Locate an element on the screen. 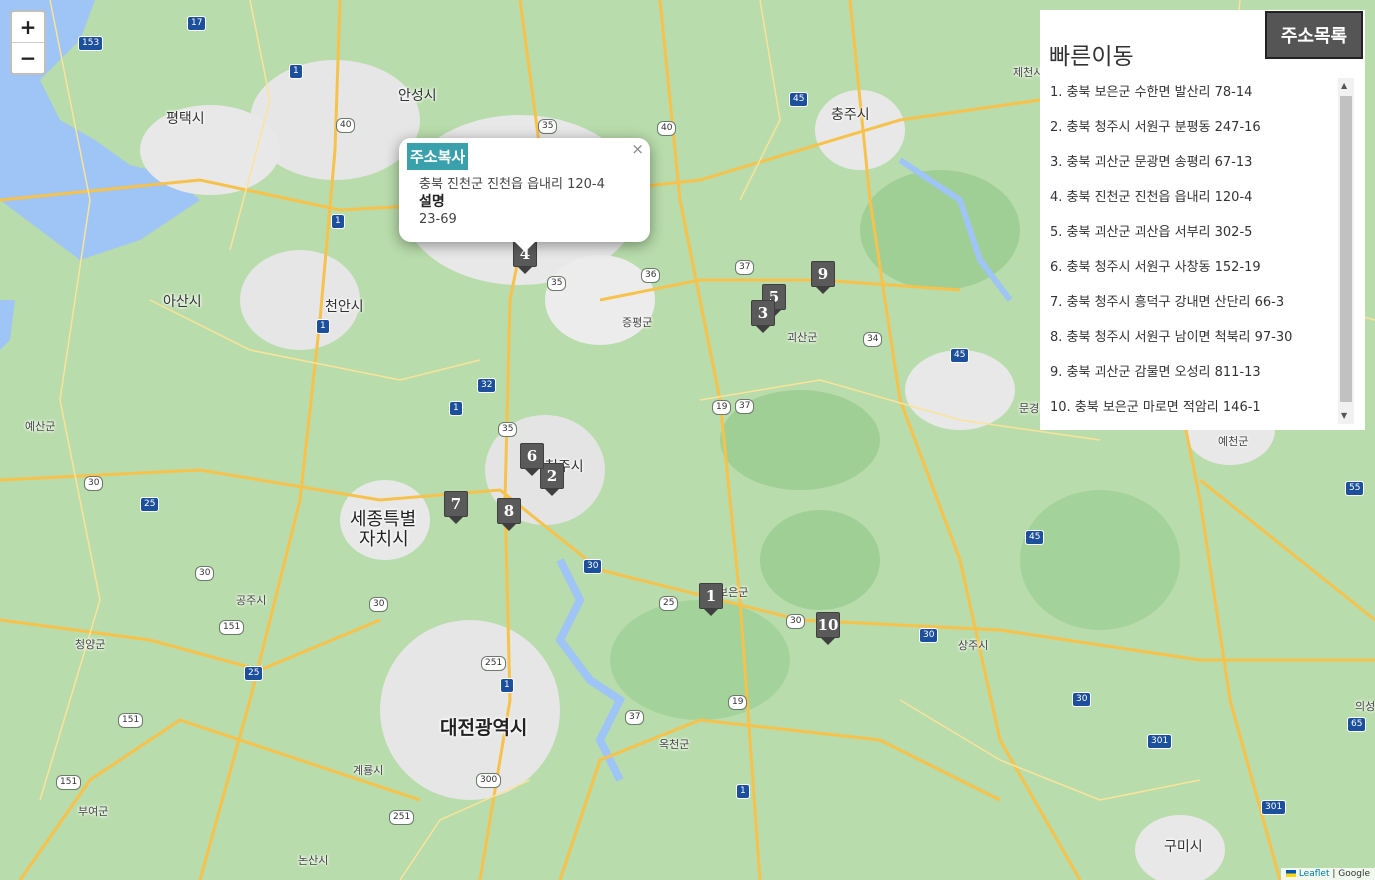 The height and width of the screenshot is (880, 1375). map-marker-3: 3 is located at coordinates (763, 316).